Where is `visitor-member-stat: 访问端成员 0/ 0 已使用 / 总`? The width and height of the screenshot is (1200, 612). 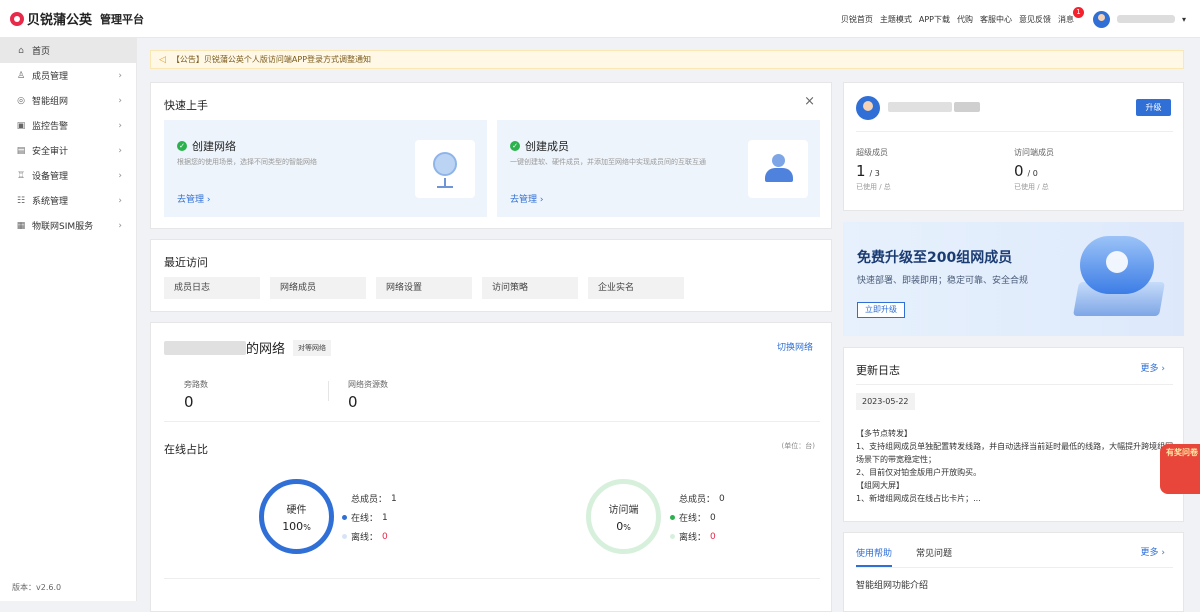
visitor-member-stat: 访问端成员 0/ 0 已使用 / 总 is located at coordinates (1034, 169).